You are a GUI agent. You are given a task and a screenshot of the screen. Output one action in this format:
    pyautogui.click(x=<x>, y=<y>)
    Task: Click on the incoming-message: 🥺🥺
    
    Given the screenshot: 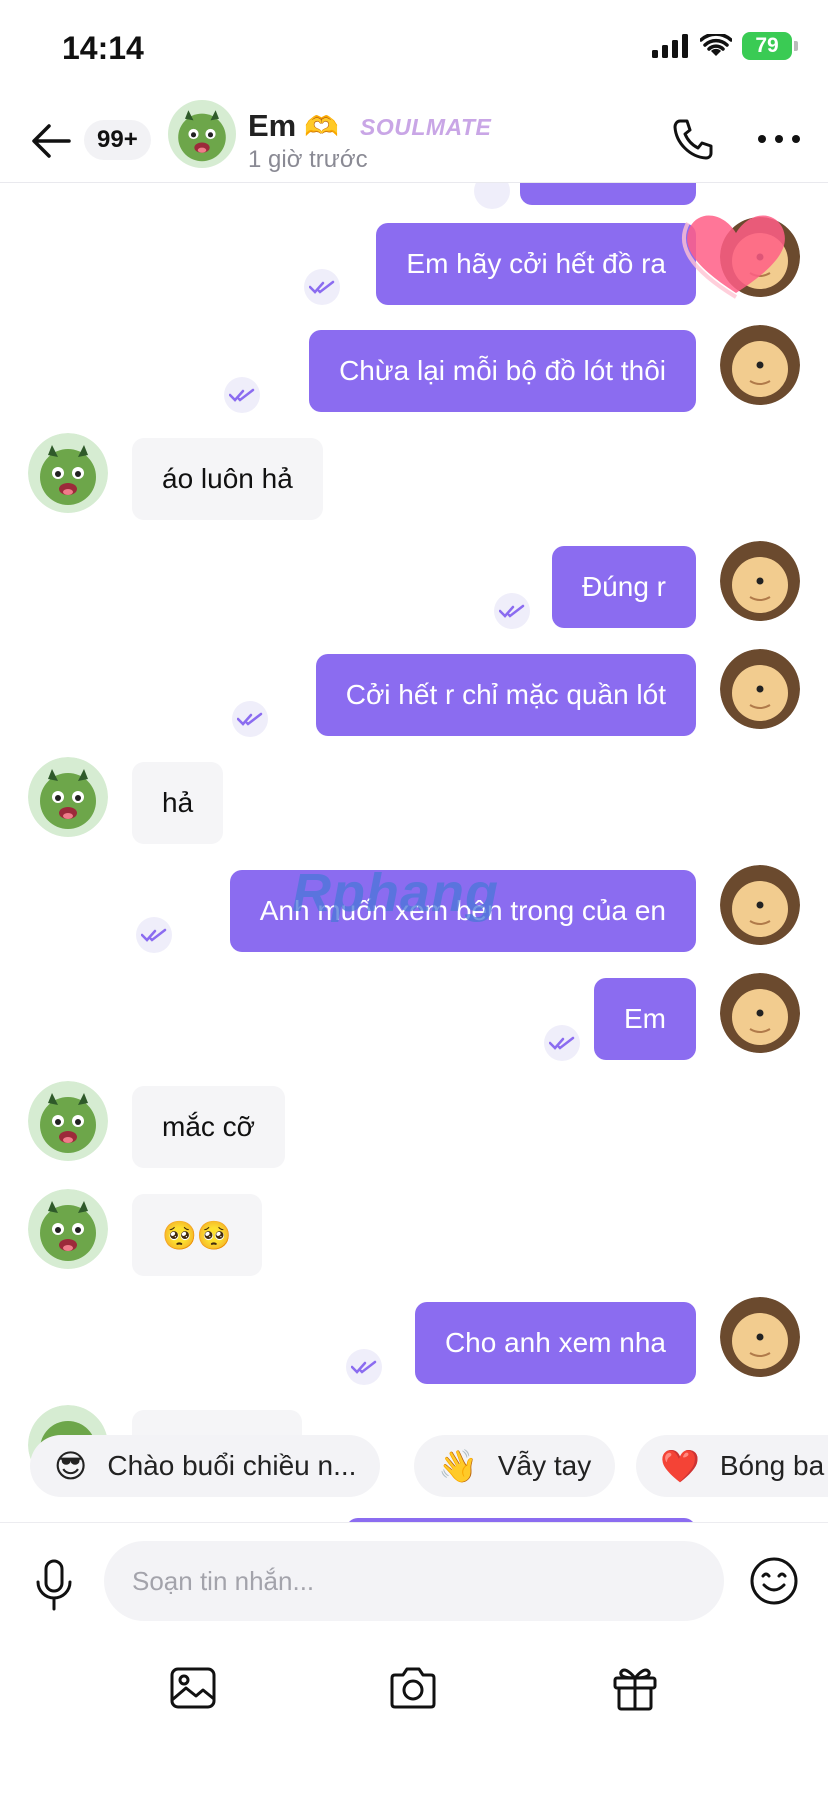 What is the action you would take?
    pyautogui.click(x=197, y=1235)
    